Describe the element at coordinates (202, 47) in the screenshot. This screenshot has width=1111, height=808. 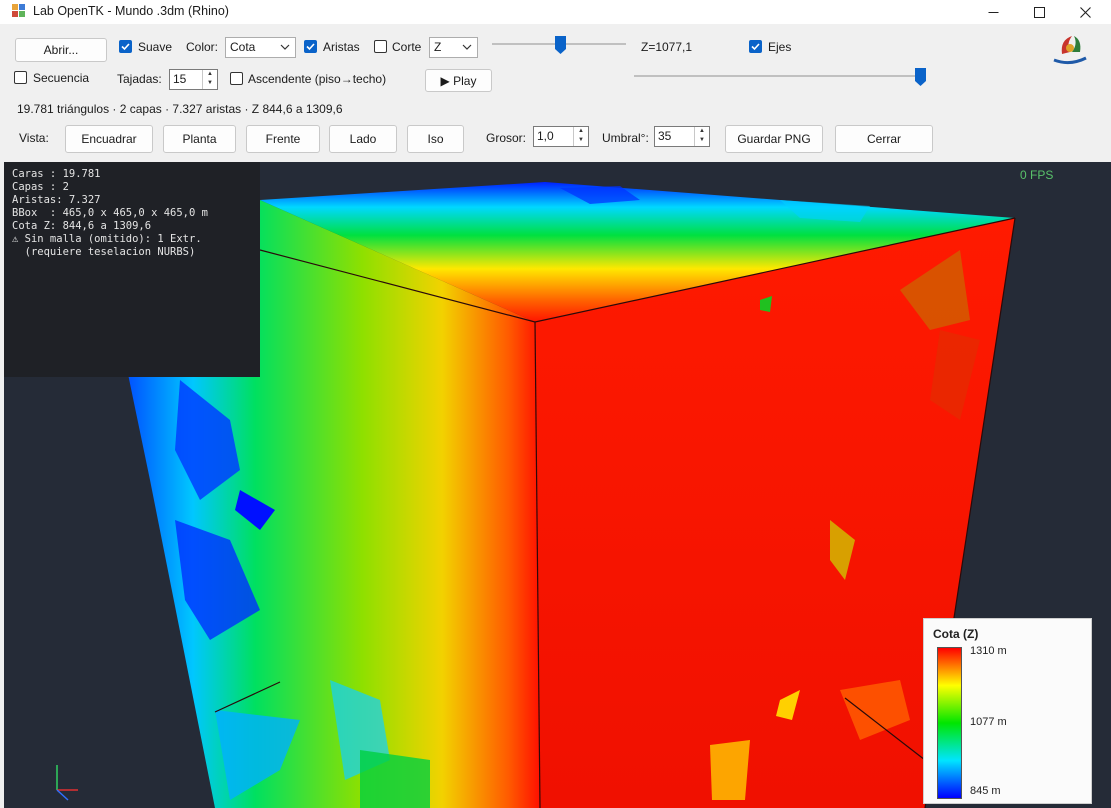
I see `color-label: Color:` at that location.